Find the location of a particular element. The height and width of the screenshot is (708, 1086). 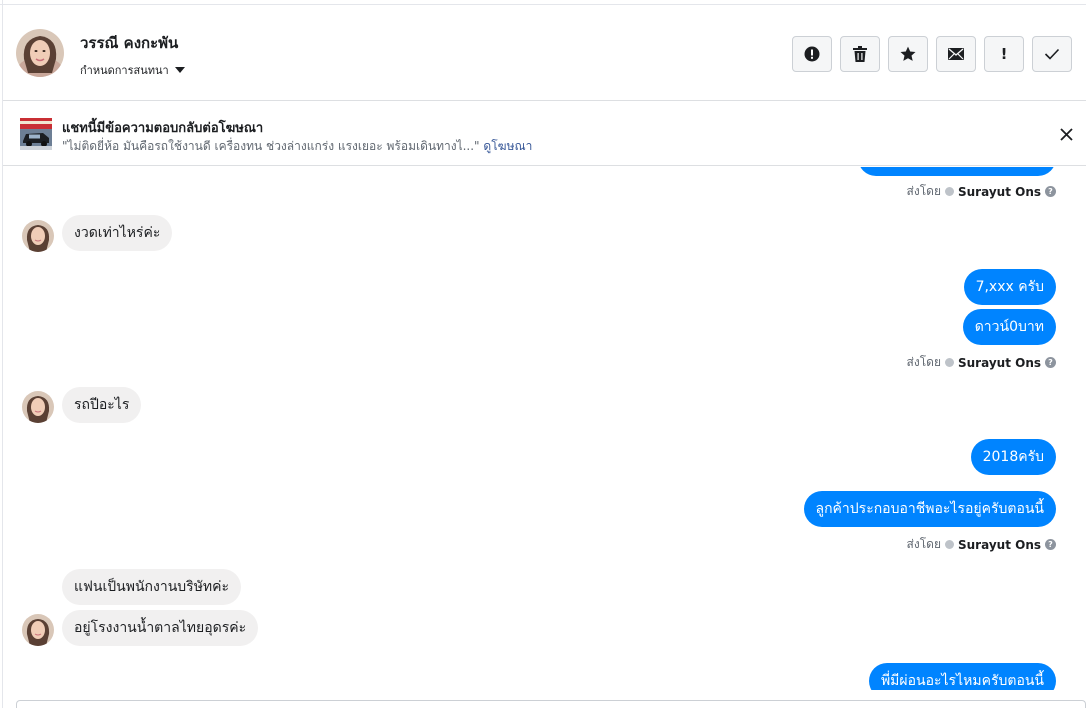

alert-circle-icon is located at coordinates (812, 54).